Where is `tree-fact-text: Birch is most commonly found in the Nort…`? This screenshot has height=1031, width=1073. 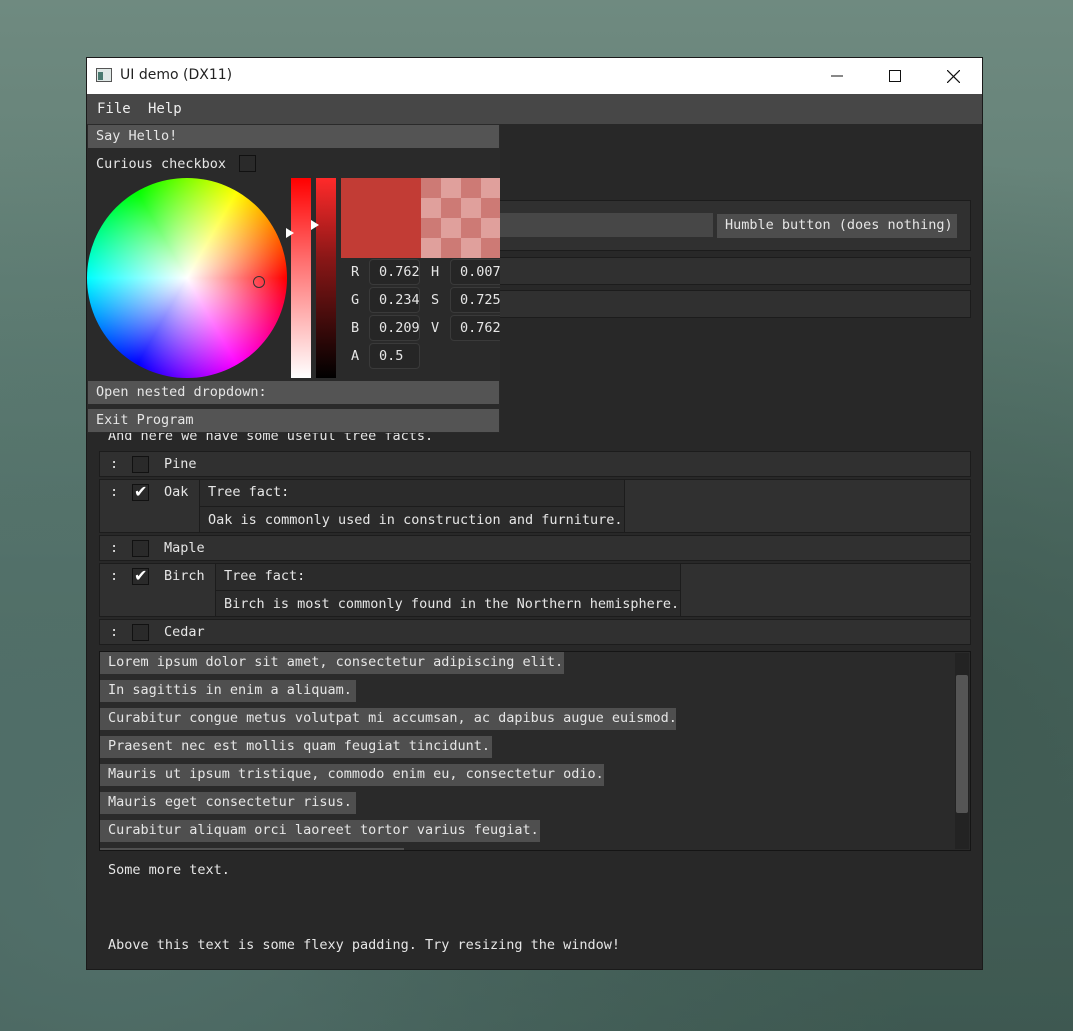
tree-fact-text: Birch is most commonly found in the Nort… is located at coordinates (452, 604).